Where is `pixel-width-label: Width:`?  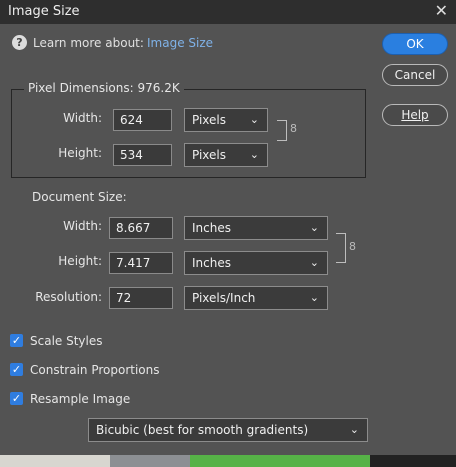
pixel-width-label: Width: is located at coordinates (82, 118).